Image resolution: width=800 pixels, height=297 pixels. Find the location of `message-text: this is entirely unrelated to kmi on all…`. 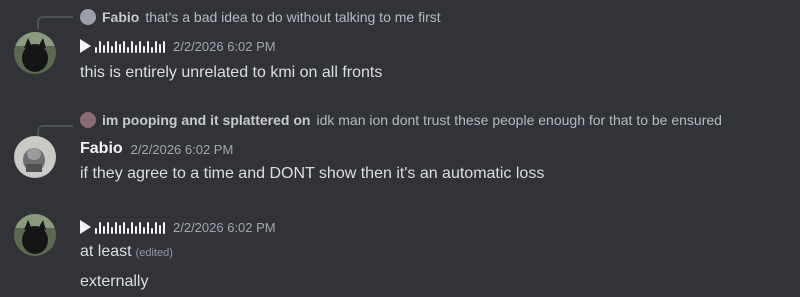

message-text: this is entirely unrelated to kmi on all… is located at coordinates (231, 72).